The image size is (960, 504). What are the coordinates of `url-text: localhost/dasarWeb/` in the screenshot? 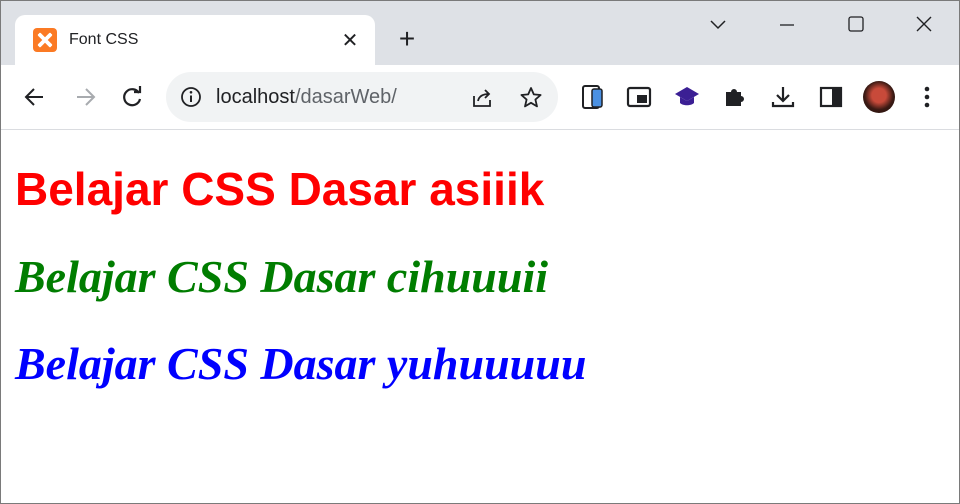 It's located at (306, 97).